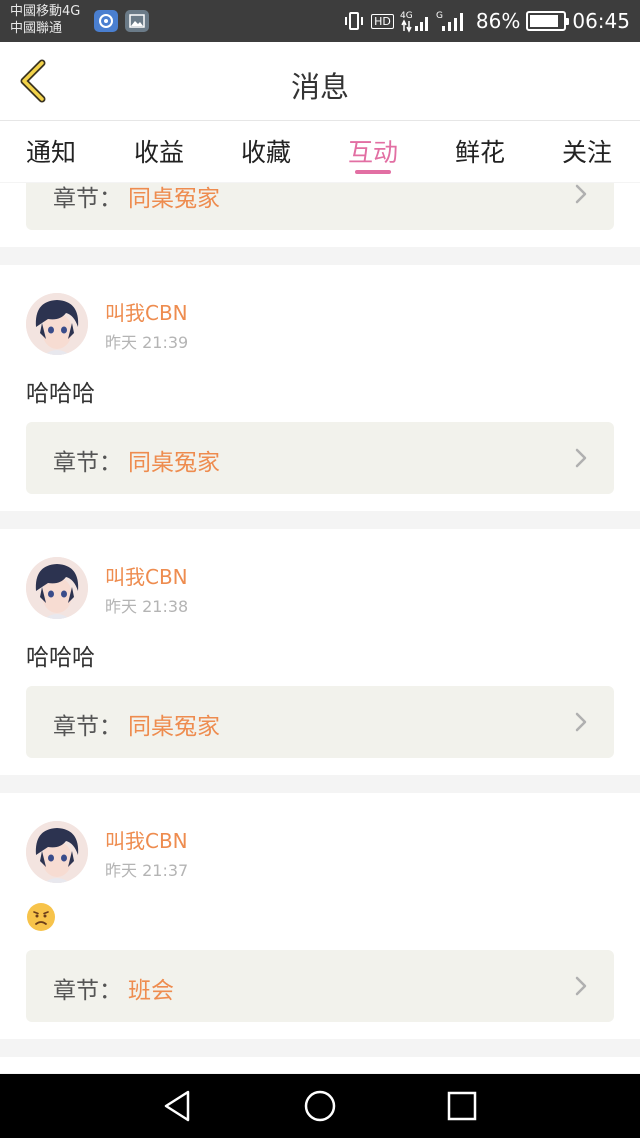 The image size is (640, 1138). What do you see at coordinates (498, 21) in the screenshot?
I see `battery-percent: 86%` at bounding box center [498, 21].